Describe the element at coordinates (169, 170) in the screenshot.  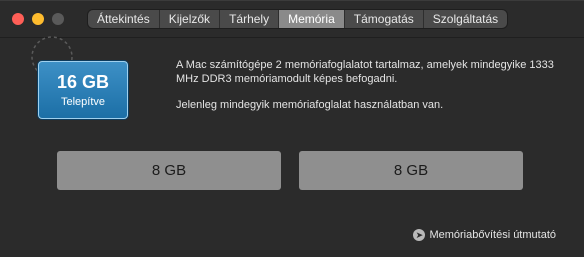
I see `memory-slot-1: 8 GB` at that location.